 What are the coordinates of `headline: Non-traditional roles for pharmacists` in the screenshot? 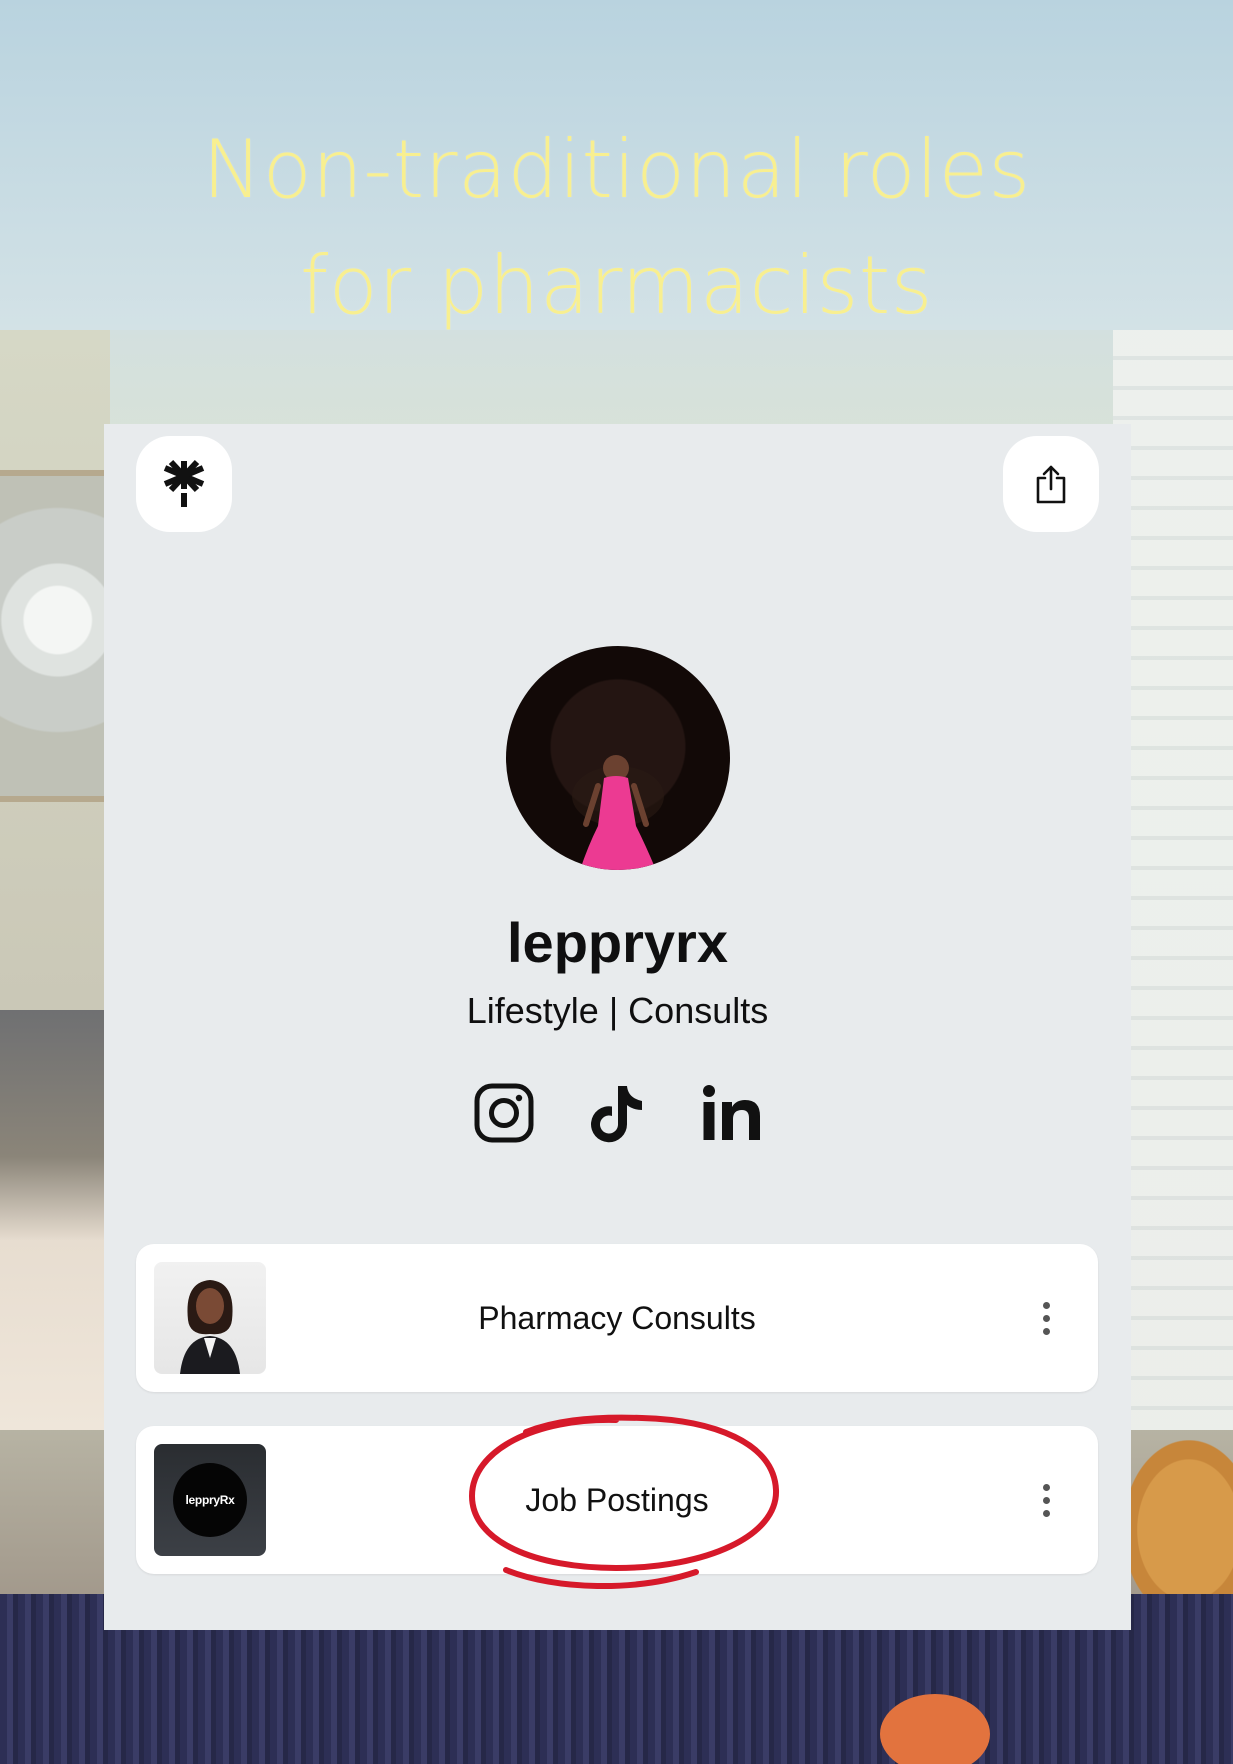 It's located at (616, 228).